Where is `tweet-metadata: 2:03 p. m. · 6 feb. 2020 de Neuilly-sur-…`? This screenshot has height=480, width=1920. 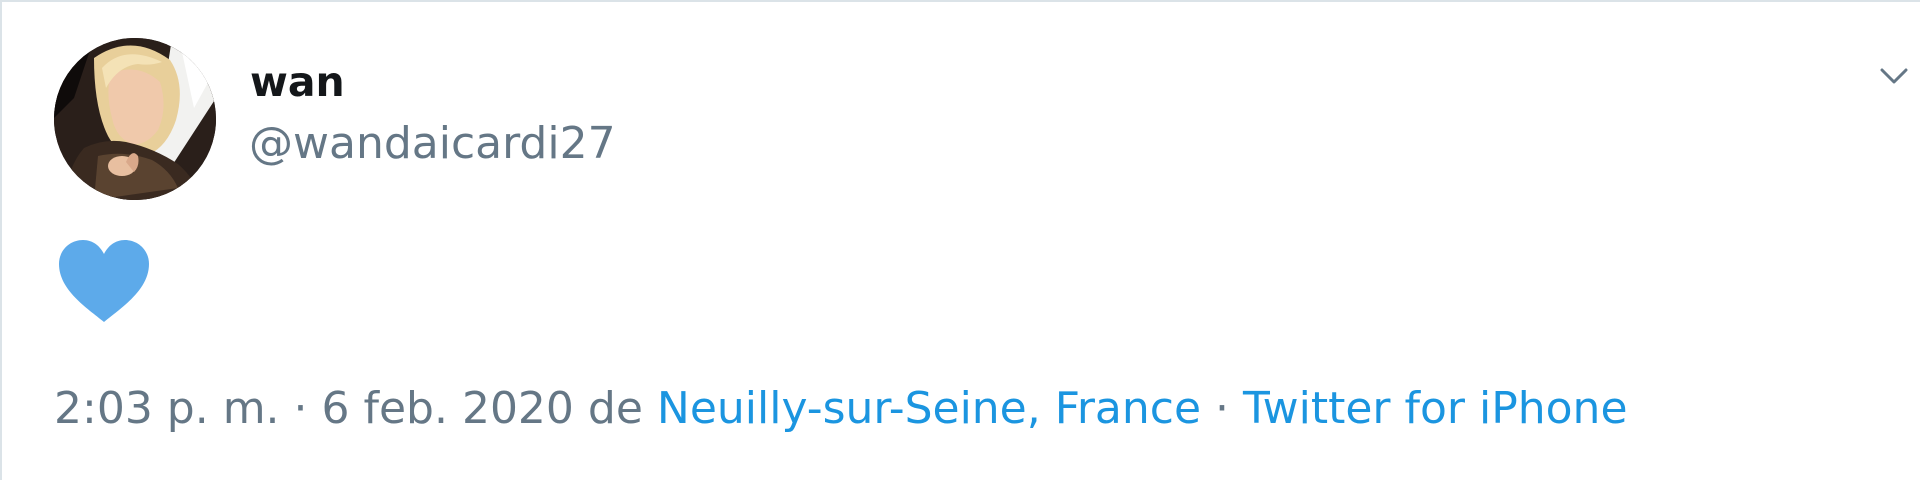 tweet-metadata: 2:03 p. m. · 6 feb. 2020 de Neuilly-sur-… is located at coordinates (841, 409).